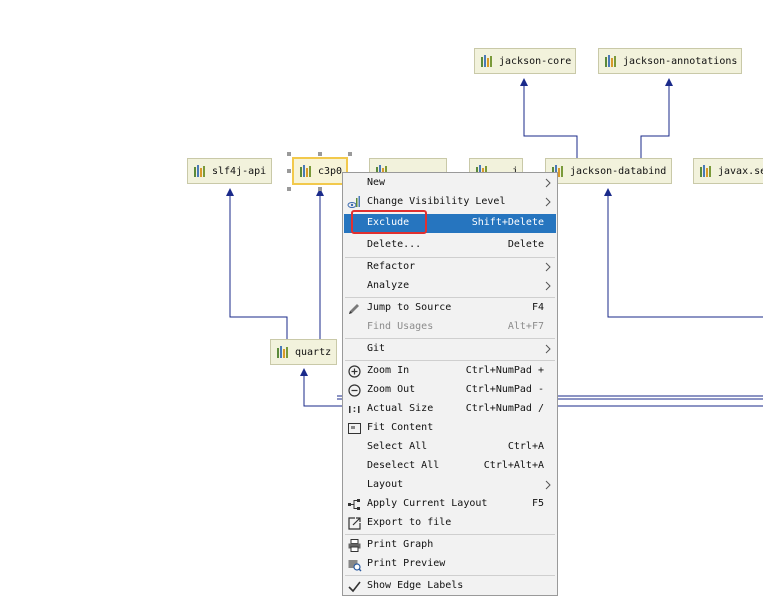 The image size is (763, 606). What do you see at coordinates (258, 264) in the screenshot?
I see `edge-quartz-slf4j` at bounding box center [258, 264].